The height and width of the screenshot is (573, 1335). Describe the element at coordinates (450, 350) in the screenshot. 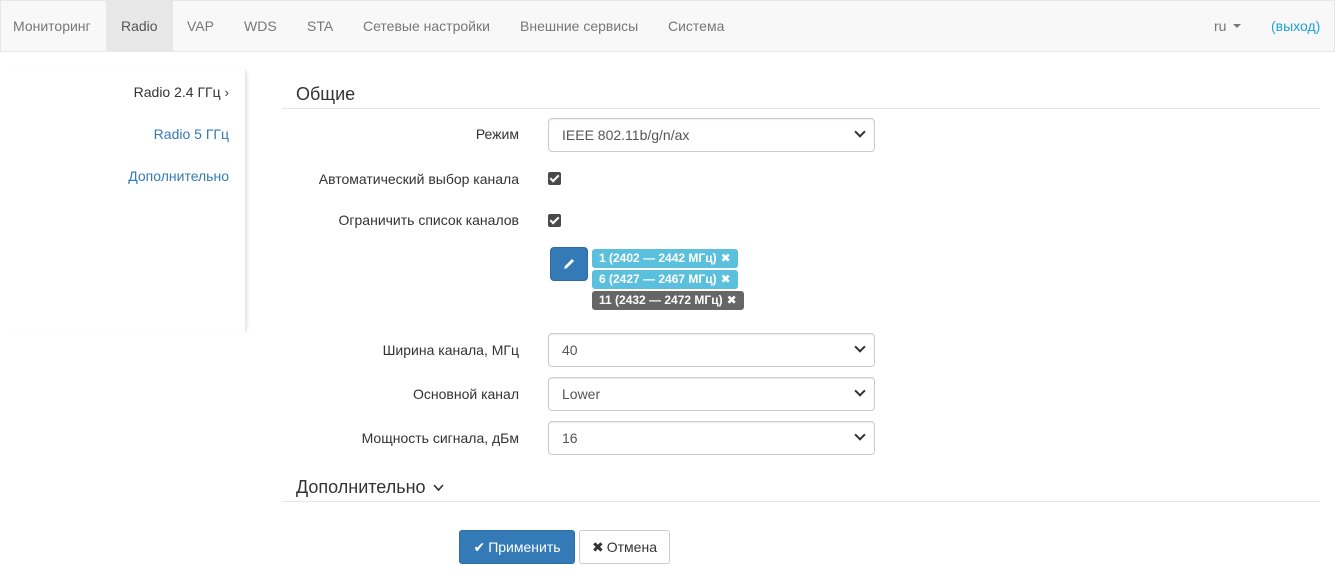

I see `channel-width-label: Ширина канала, МГц` at that location.